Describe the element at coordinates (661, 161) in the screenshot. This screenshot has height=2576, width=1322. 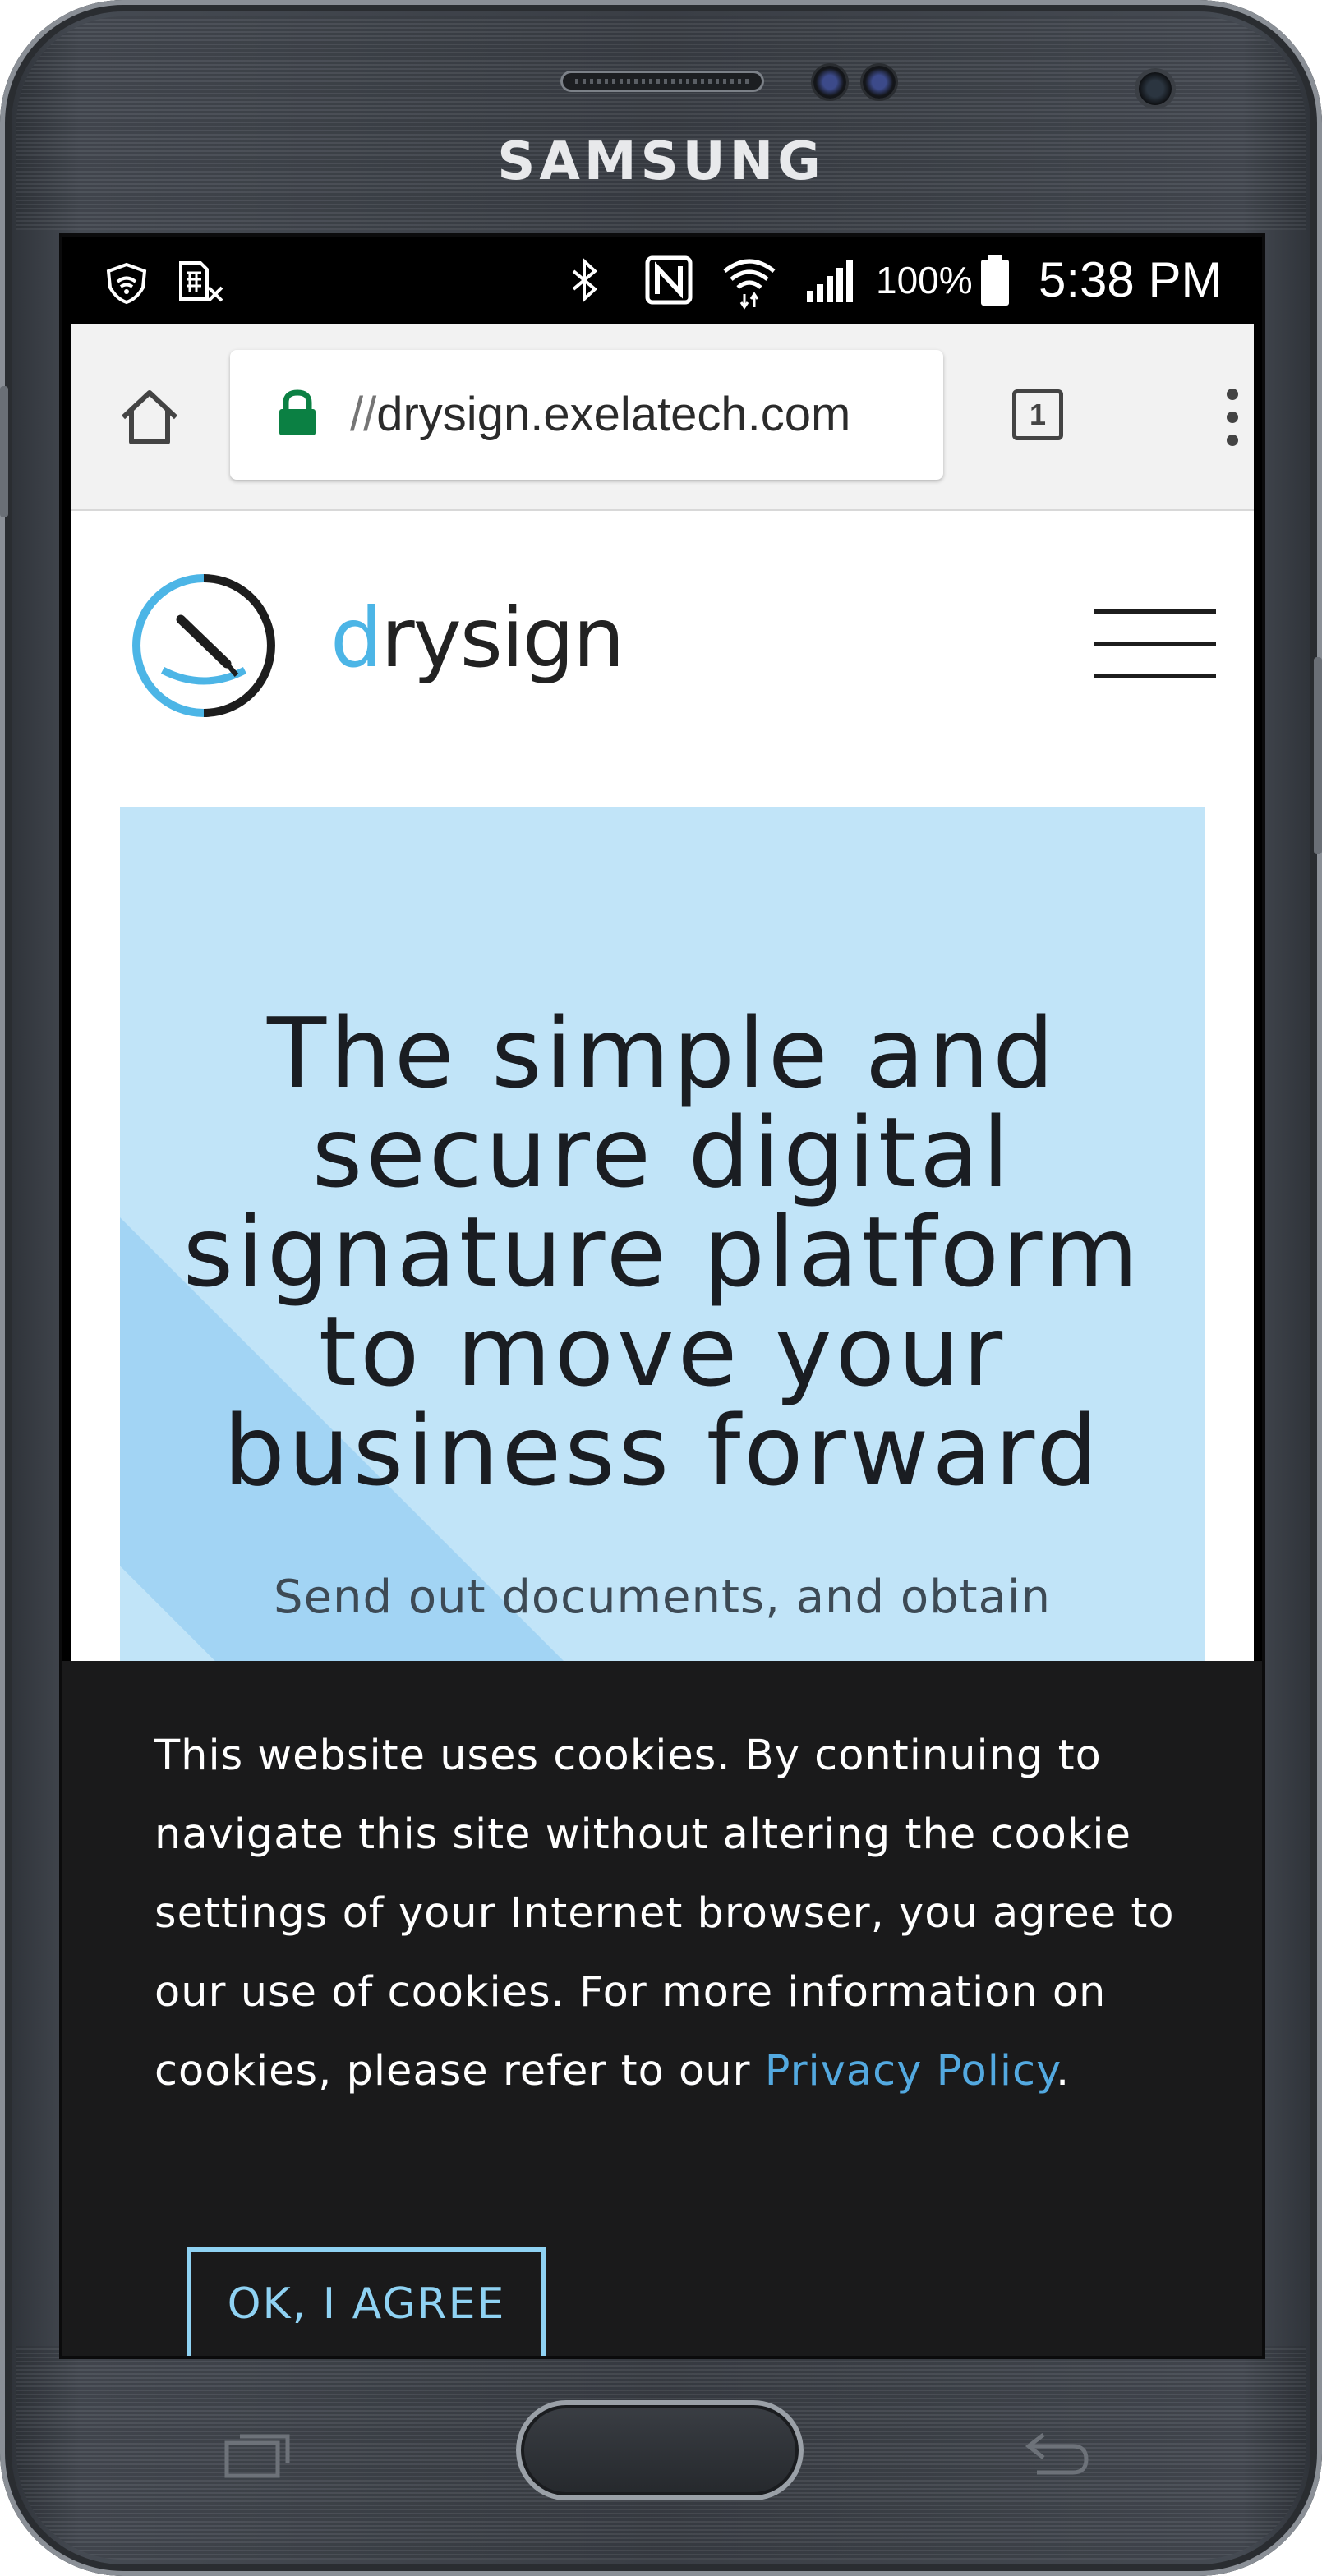
I see `device-brand: SAMSUNG` at that location.